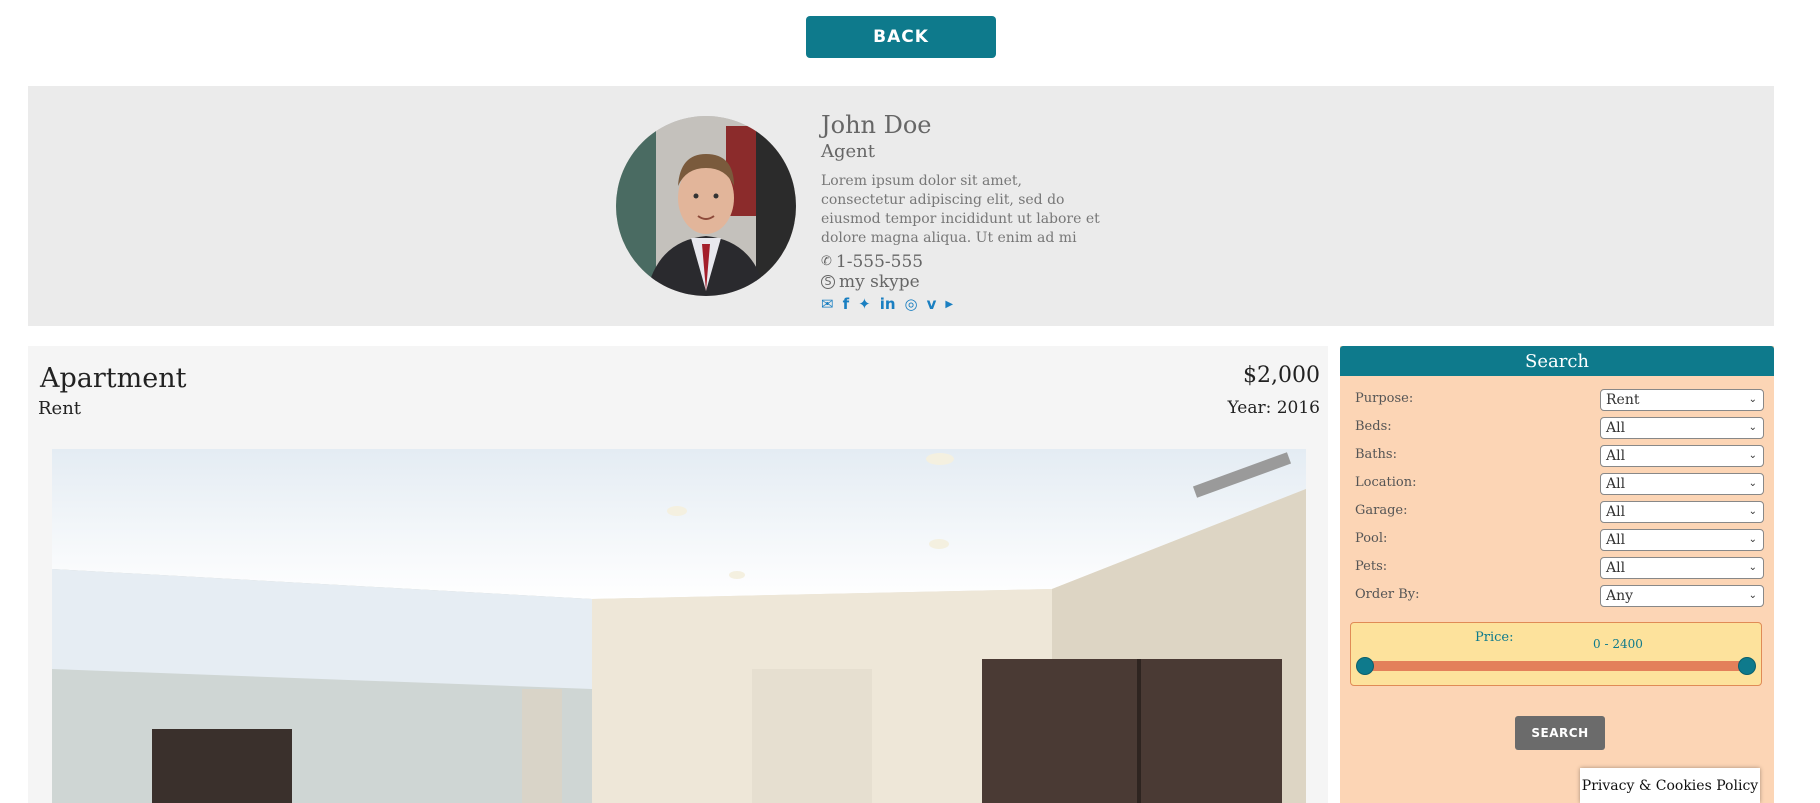  What do you see at coordinates (1682, 428) in the screenshot?
I see `beds-select: All ⌄` at bounding box center [1682, 428].